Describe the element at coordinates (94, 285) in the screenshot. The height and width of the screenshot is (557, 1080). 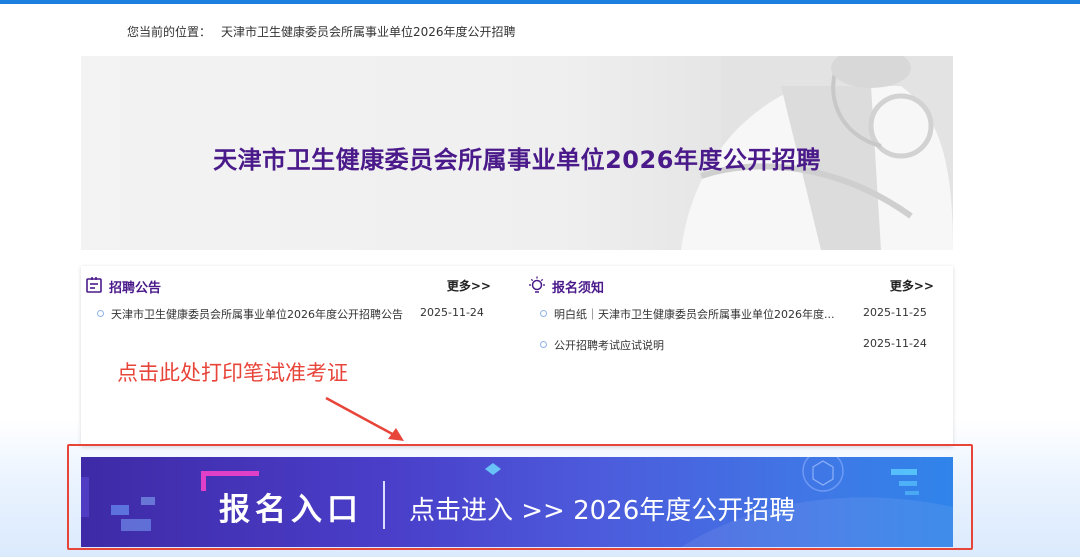
I see `notice-board-icon` at that location.